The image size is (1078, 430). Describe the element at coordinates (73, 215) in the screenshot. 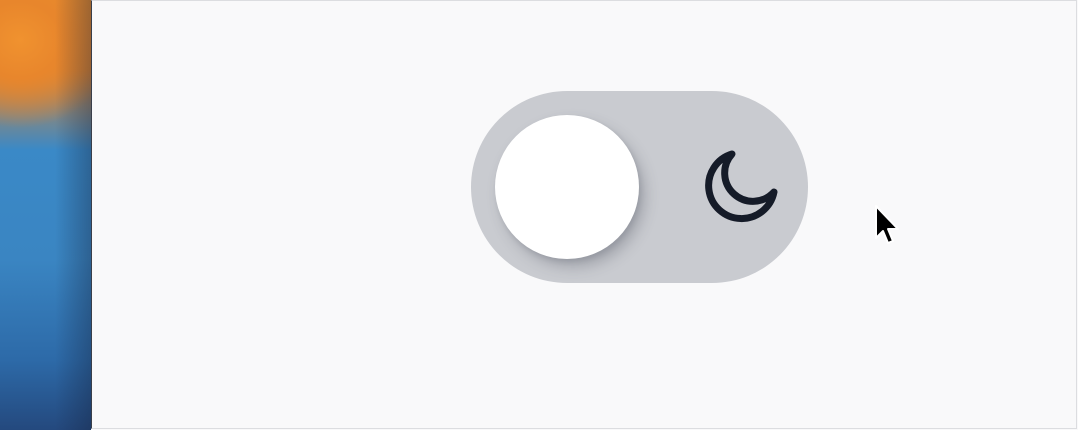

I see `wallpaper-shadow` at that location.